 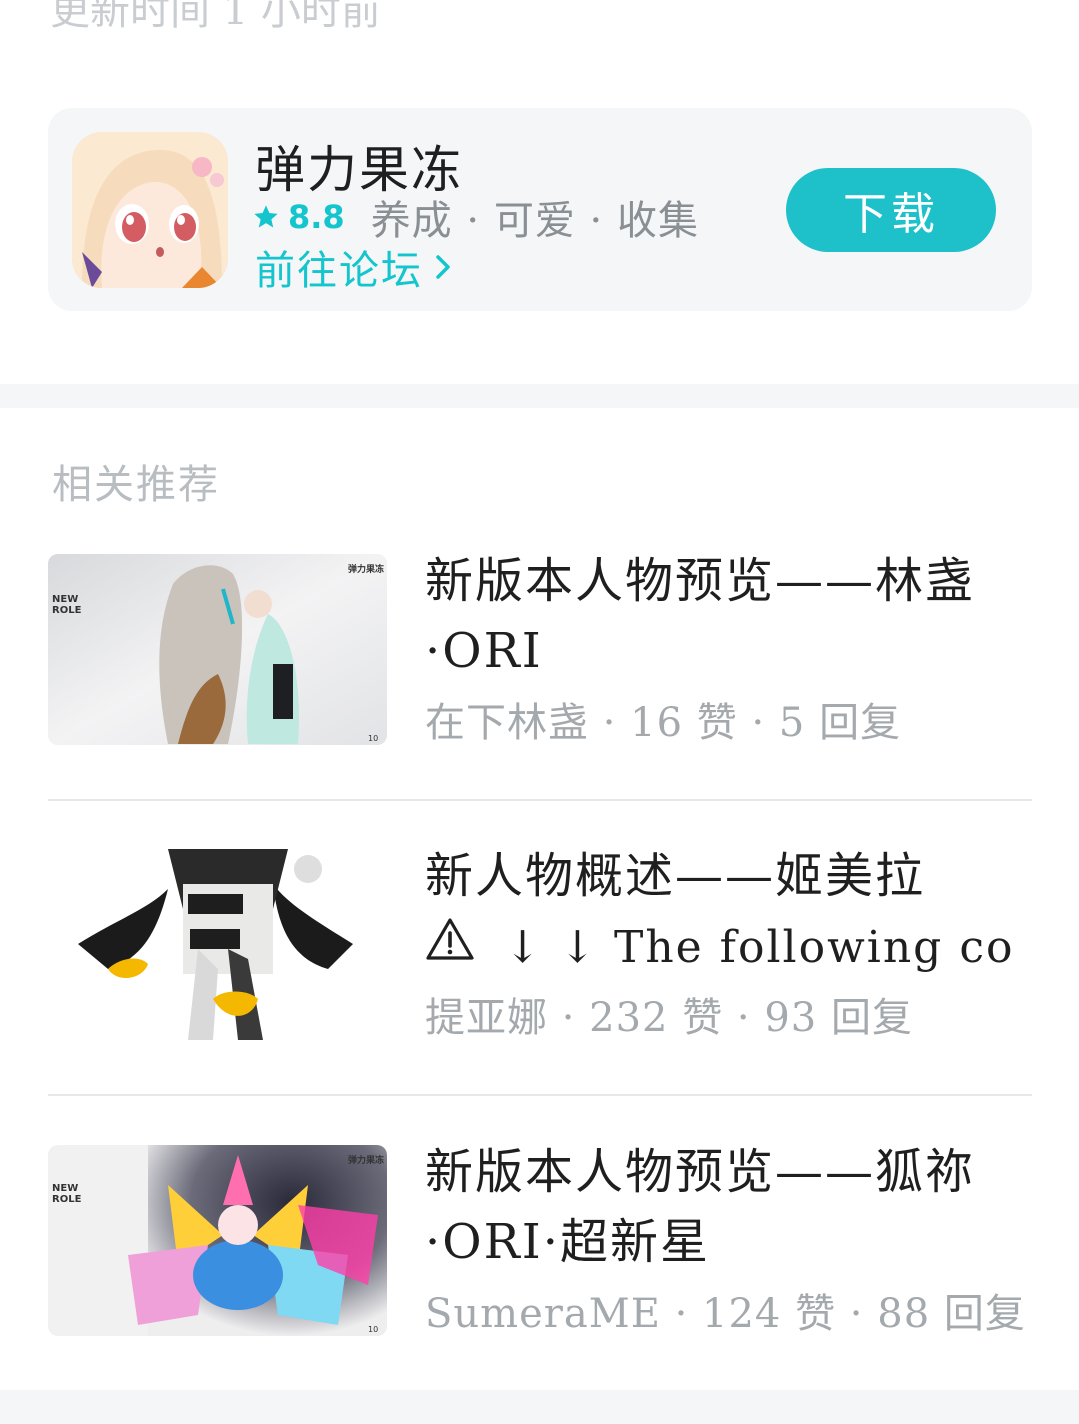 I want to click on post-title-line: ·ORI·超新星, so click(x=567, y=1242).